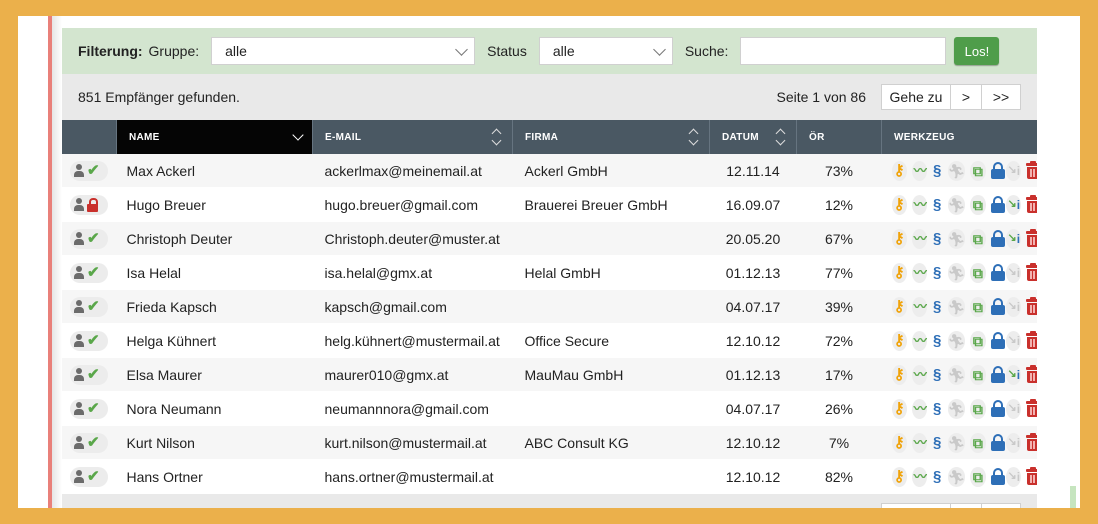  What do you see at coordinates (214, 238) in the screenshot?
I see `name-cell: Christoph Deuter` at bounding box center [214, 238].